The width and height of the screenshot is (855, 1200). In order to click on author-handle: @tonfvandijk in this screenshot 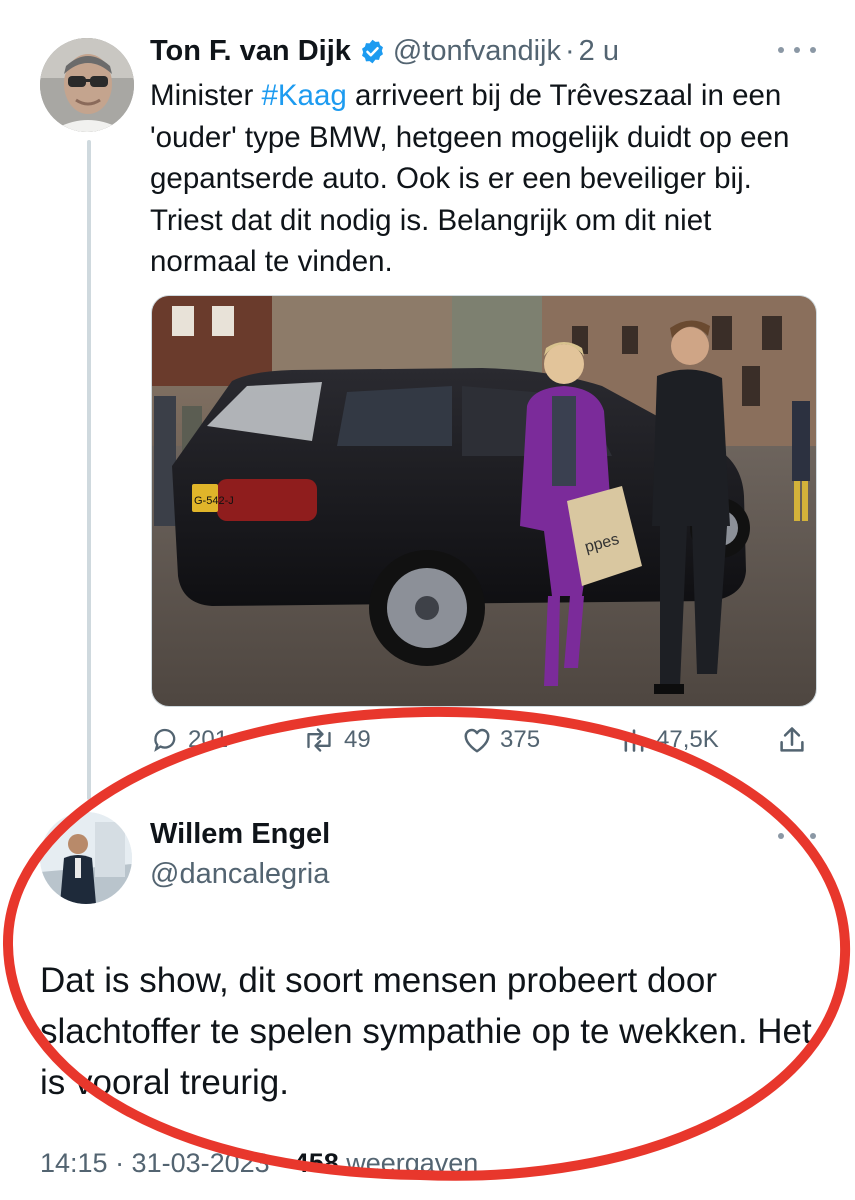, I will do `click(477, 51)`.